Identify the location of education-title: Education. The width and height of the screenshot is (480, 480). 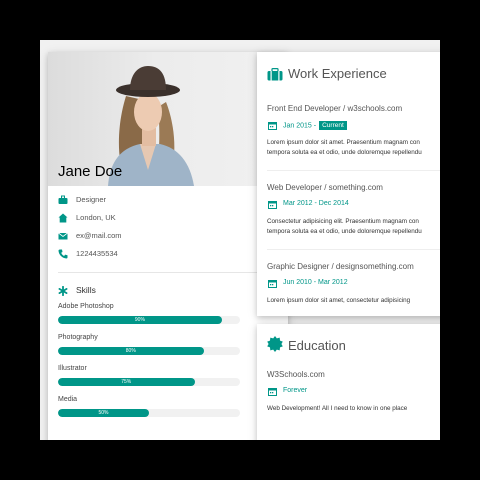
(317, 345).